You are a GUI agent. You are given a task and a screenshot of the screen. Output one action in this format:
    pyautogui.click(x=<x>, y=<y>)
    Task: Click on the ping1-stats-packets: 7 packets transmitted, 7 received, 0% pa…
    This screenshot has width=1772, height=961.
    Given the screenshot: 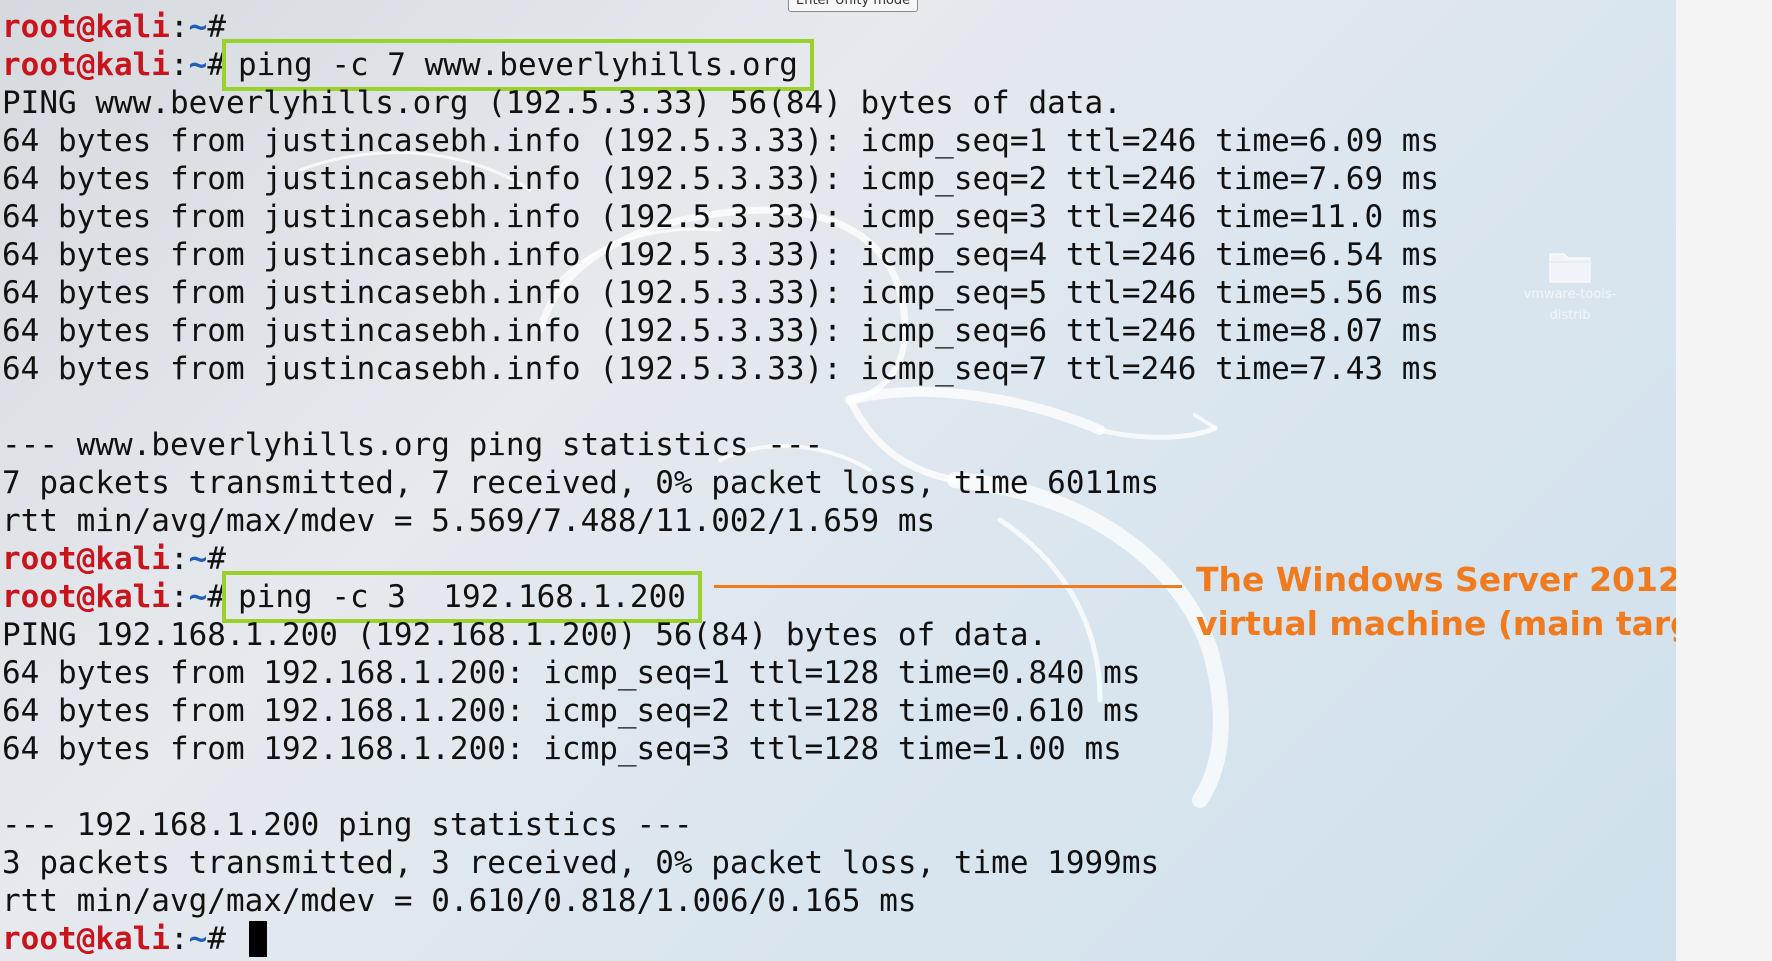 What is the action you would take?
    pyautogui.click(x=581, y=483)
    